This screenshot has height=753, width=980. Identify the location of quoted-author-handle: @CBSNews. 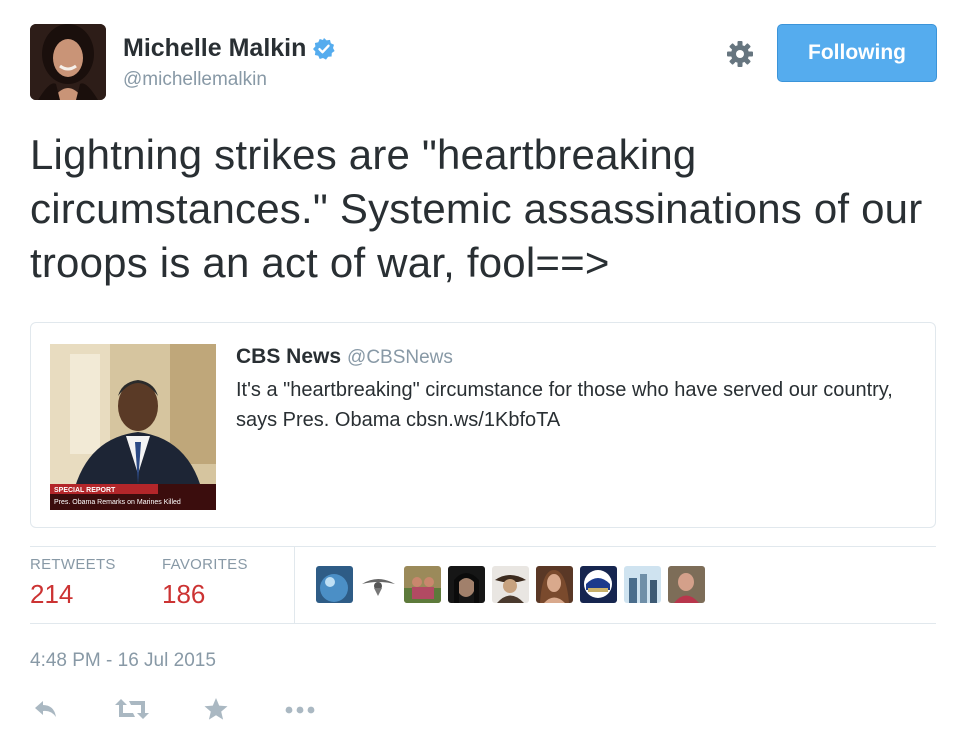
(400, 357).